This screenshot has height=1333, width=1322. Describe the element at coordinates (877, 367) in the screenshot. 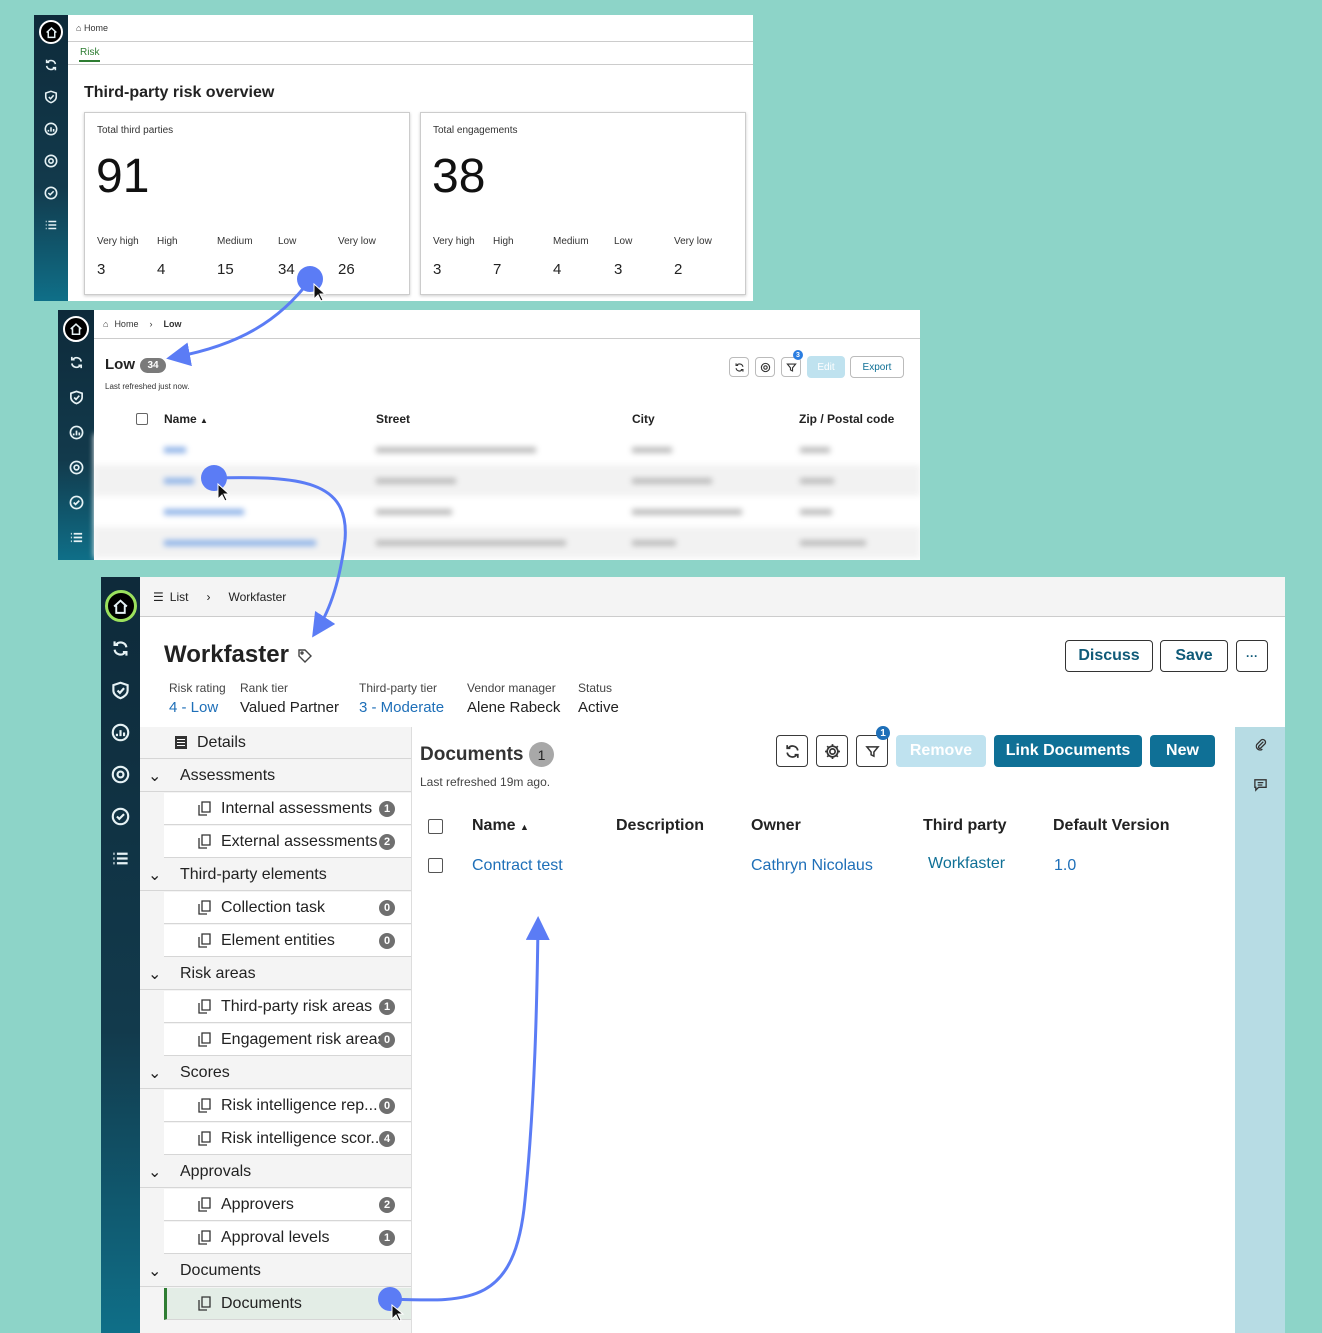

I see `export-button: Export` at that location.